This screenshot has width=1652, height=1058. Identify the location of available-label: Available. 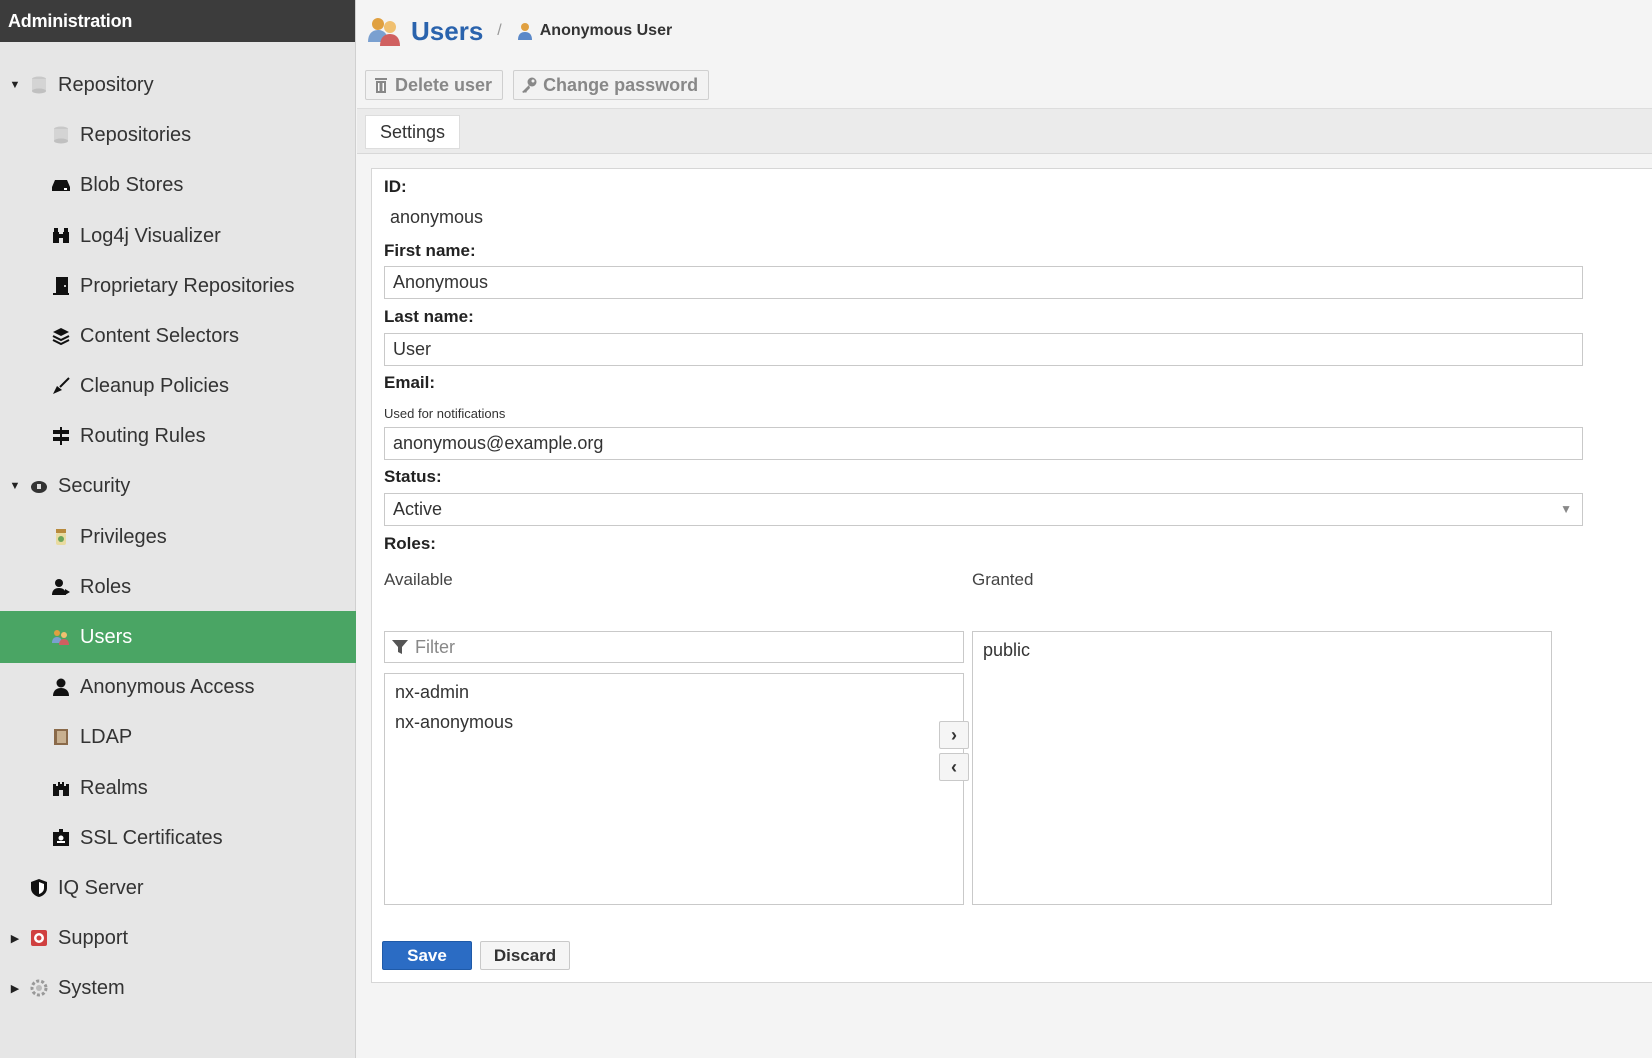
(418, 579).